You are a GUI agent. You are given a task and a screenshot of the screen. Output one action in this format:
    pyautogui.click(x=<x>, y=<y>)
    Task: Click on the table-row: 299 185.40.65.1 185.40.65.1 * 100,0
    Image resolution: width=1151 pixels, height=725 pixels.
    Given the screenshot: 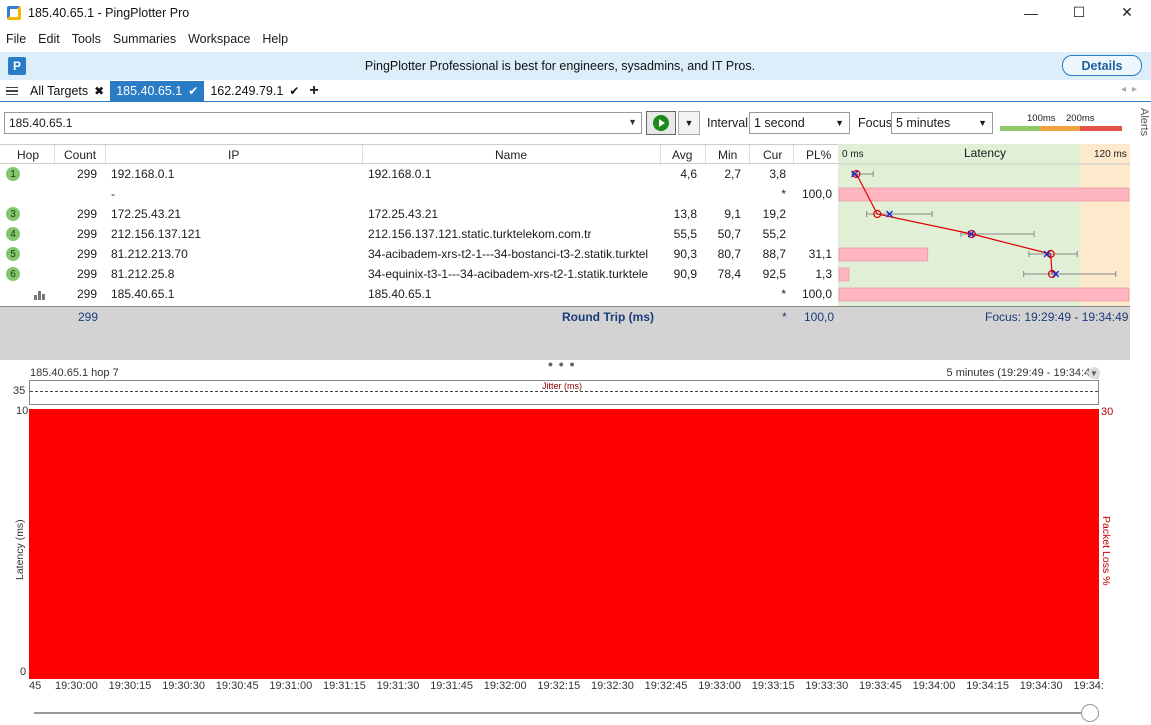 What is the action you would take?
    pyautogui.click(x=419, y=294)
    